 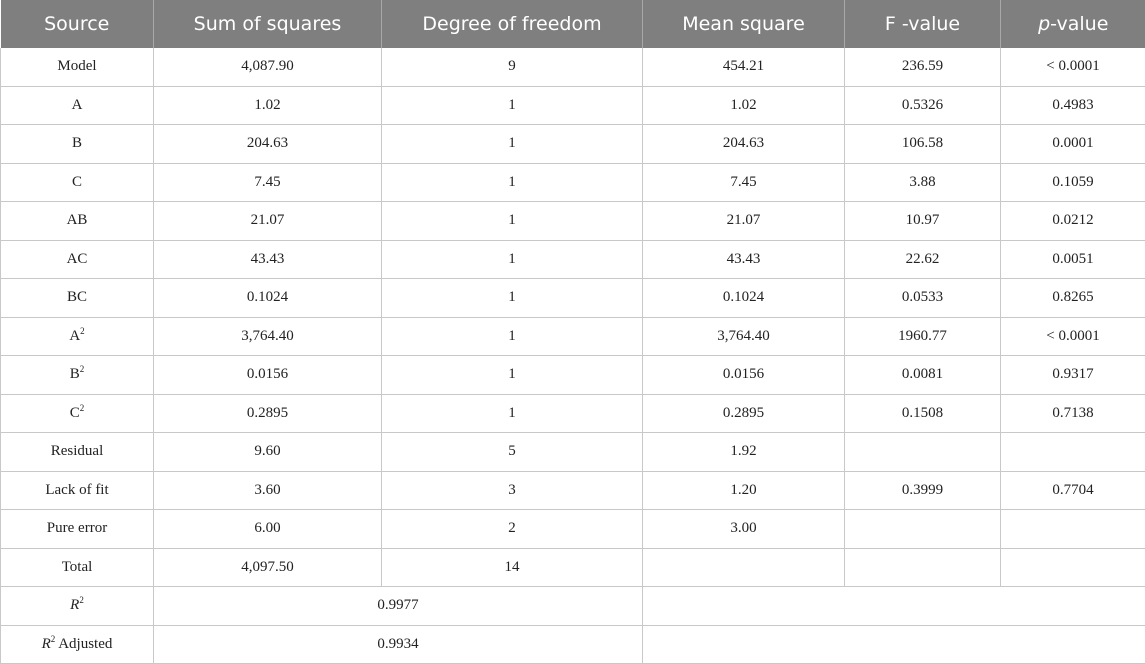 I want to click on source-cell: Lack of fit, so click(x=77, y=490).